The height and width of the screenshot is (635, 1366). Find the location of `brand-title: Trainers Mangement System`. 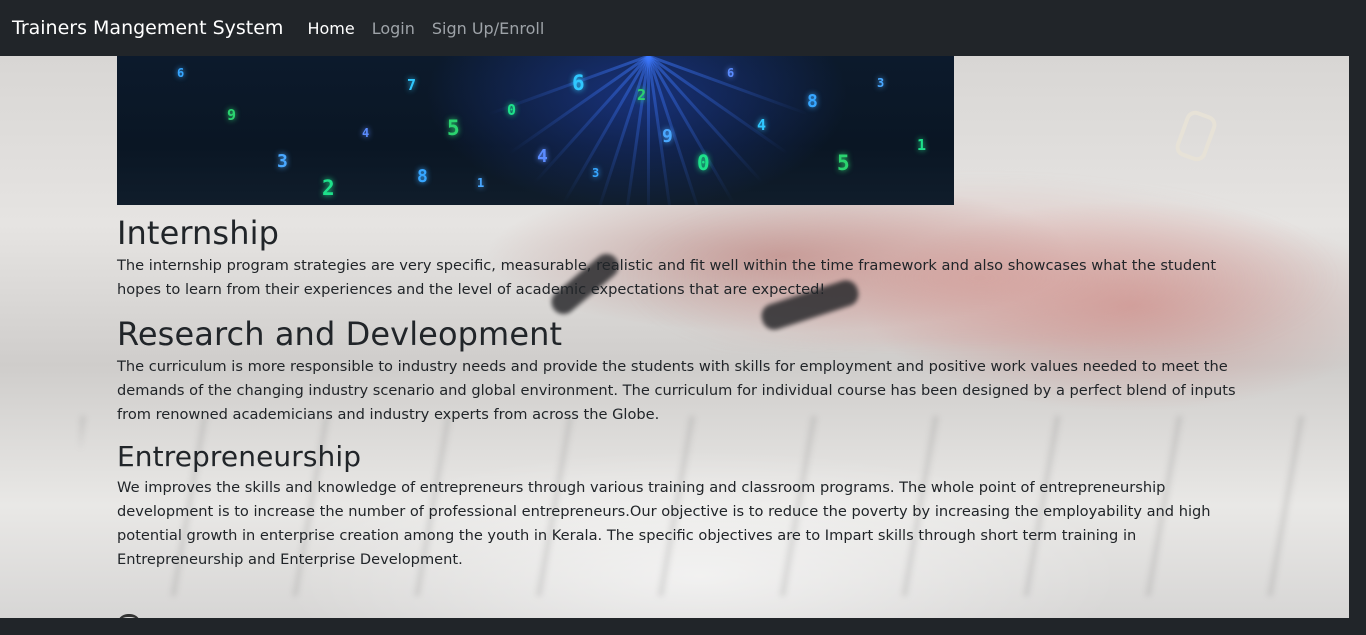

brand-title: Trainers Mangement System is located at coordinates (147, 28).